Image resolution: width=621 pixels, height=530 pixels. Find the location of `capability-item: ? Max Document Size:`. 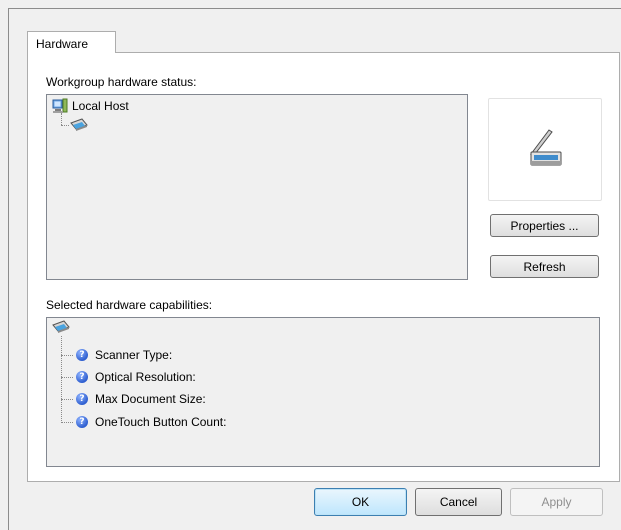

capability-item: ? Max Document Size: is located at coordinates (141, 399).